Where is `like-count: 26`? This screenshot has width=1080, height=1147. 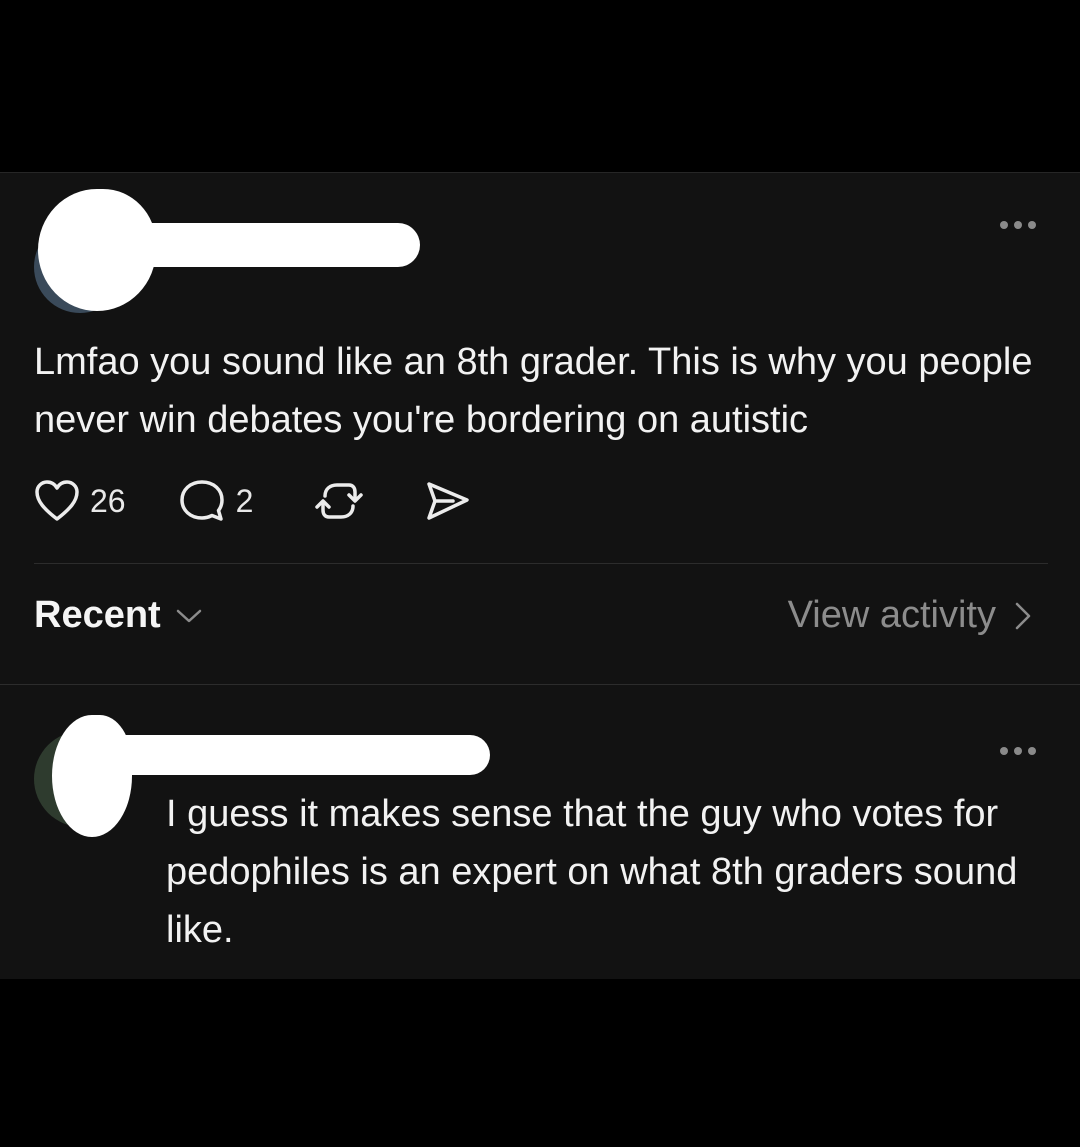 like-count: 26 is located at coordinates (108, 500).